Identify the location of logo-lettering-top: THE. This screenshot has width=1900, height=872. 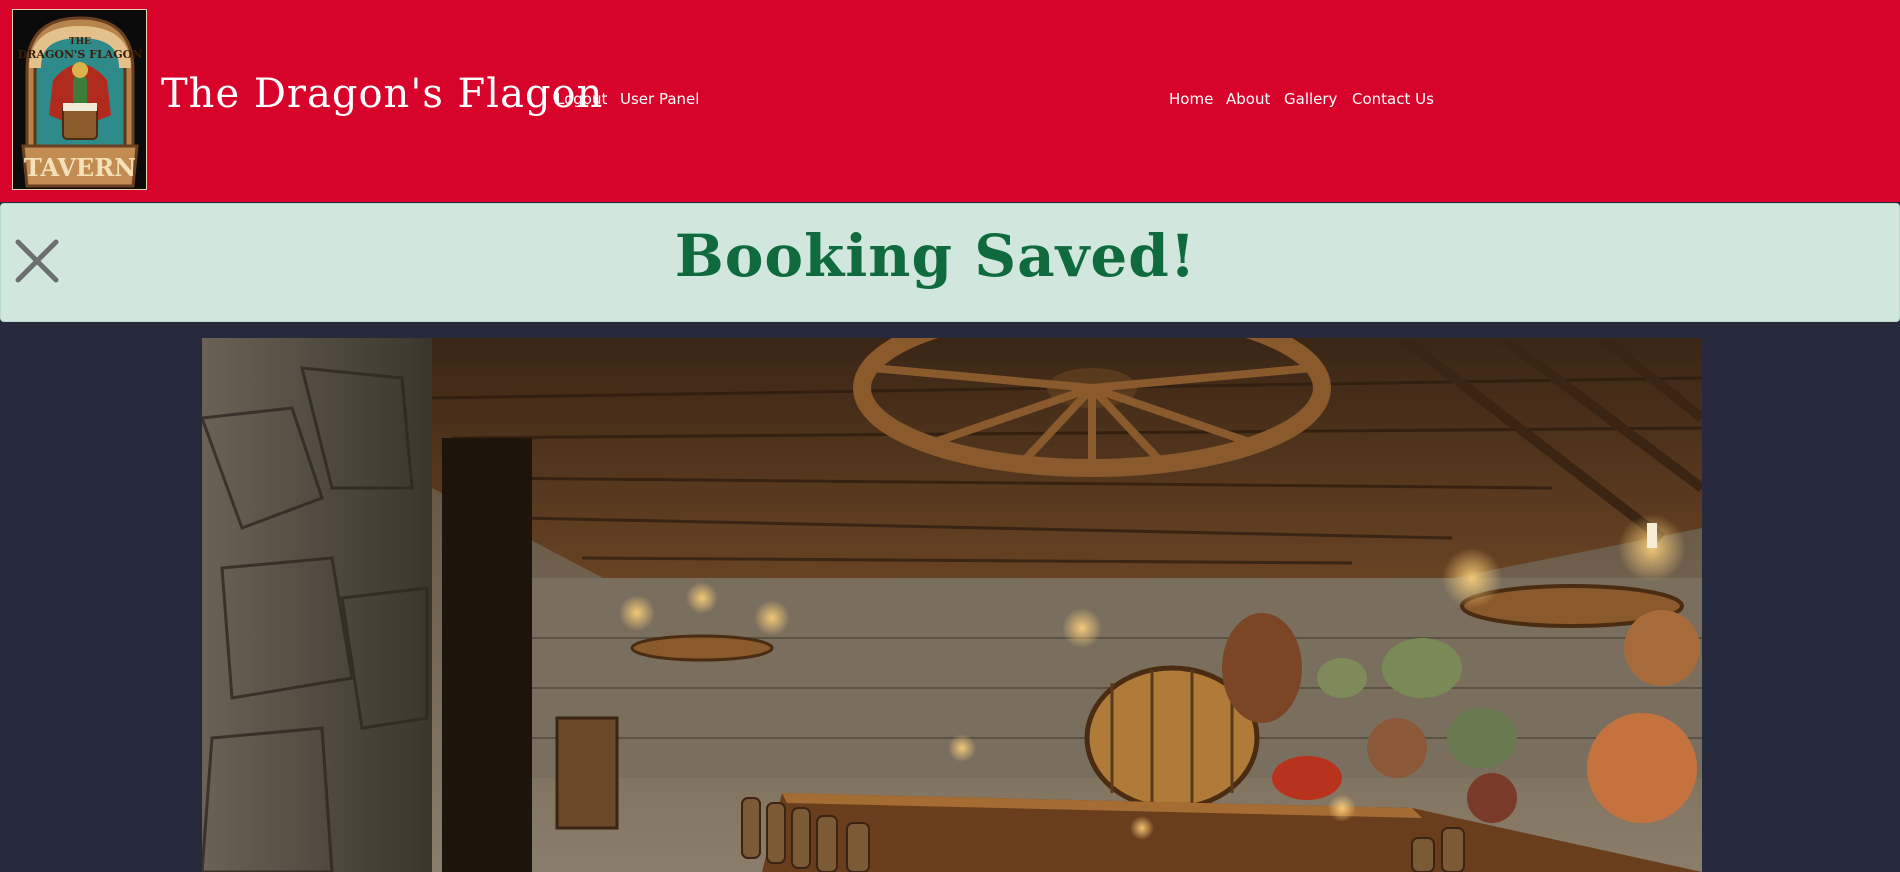
(80, 42).